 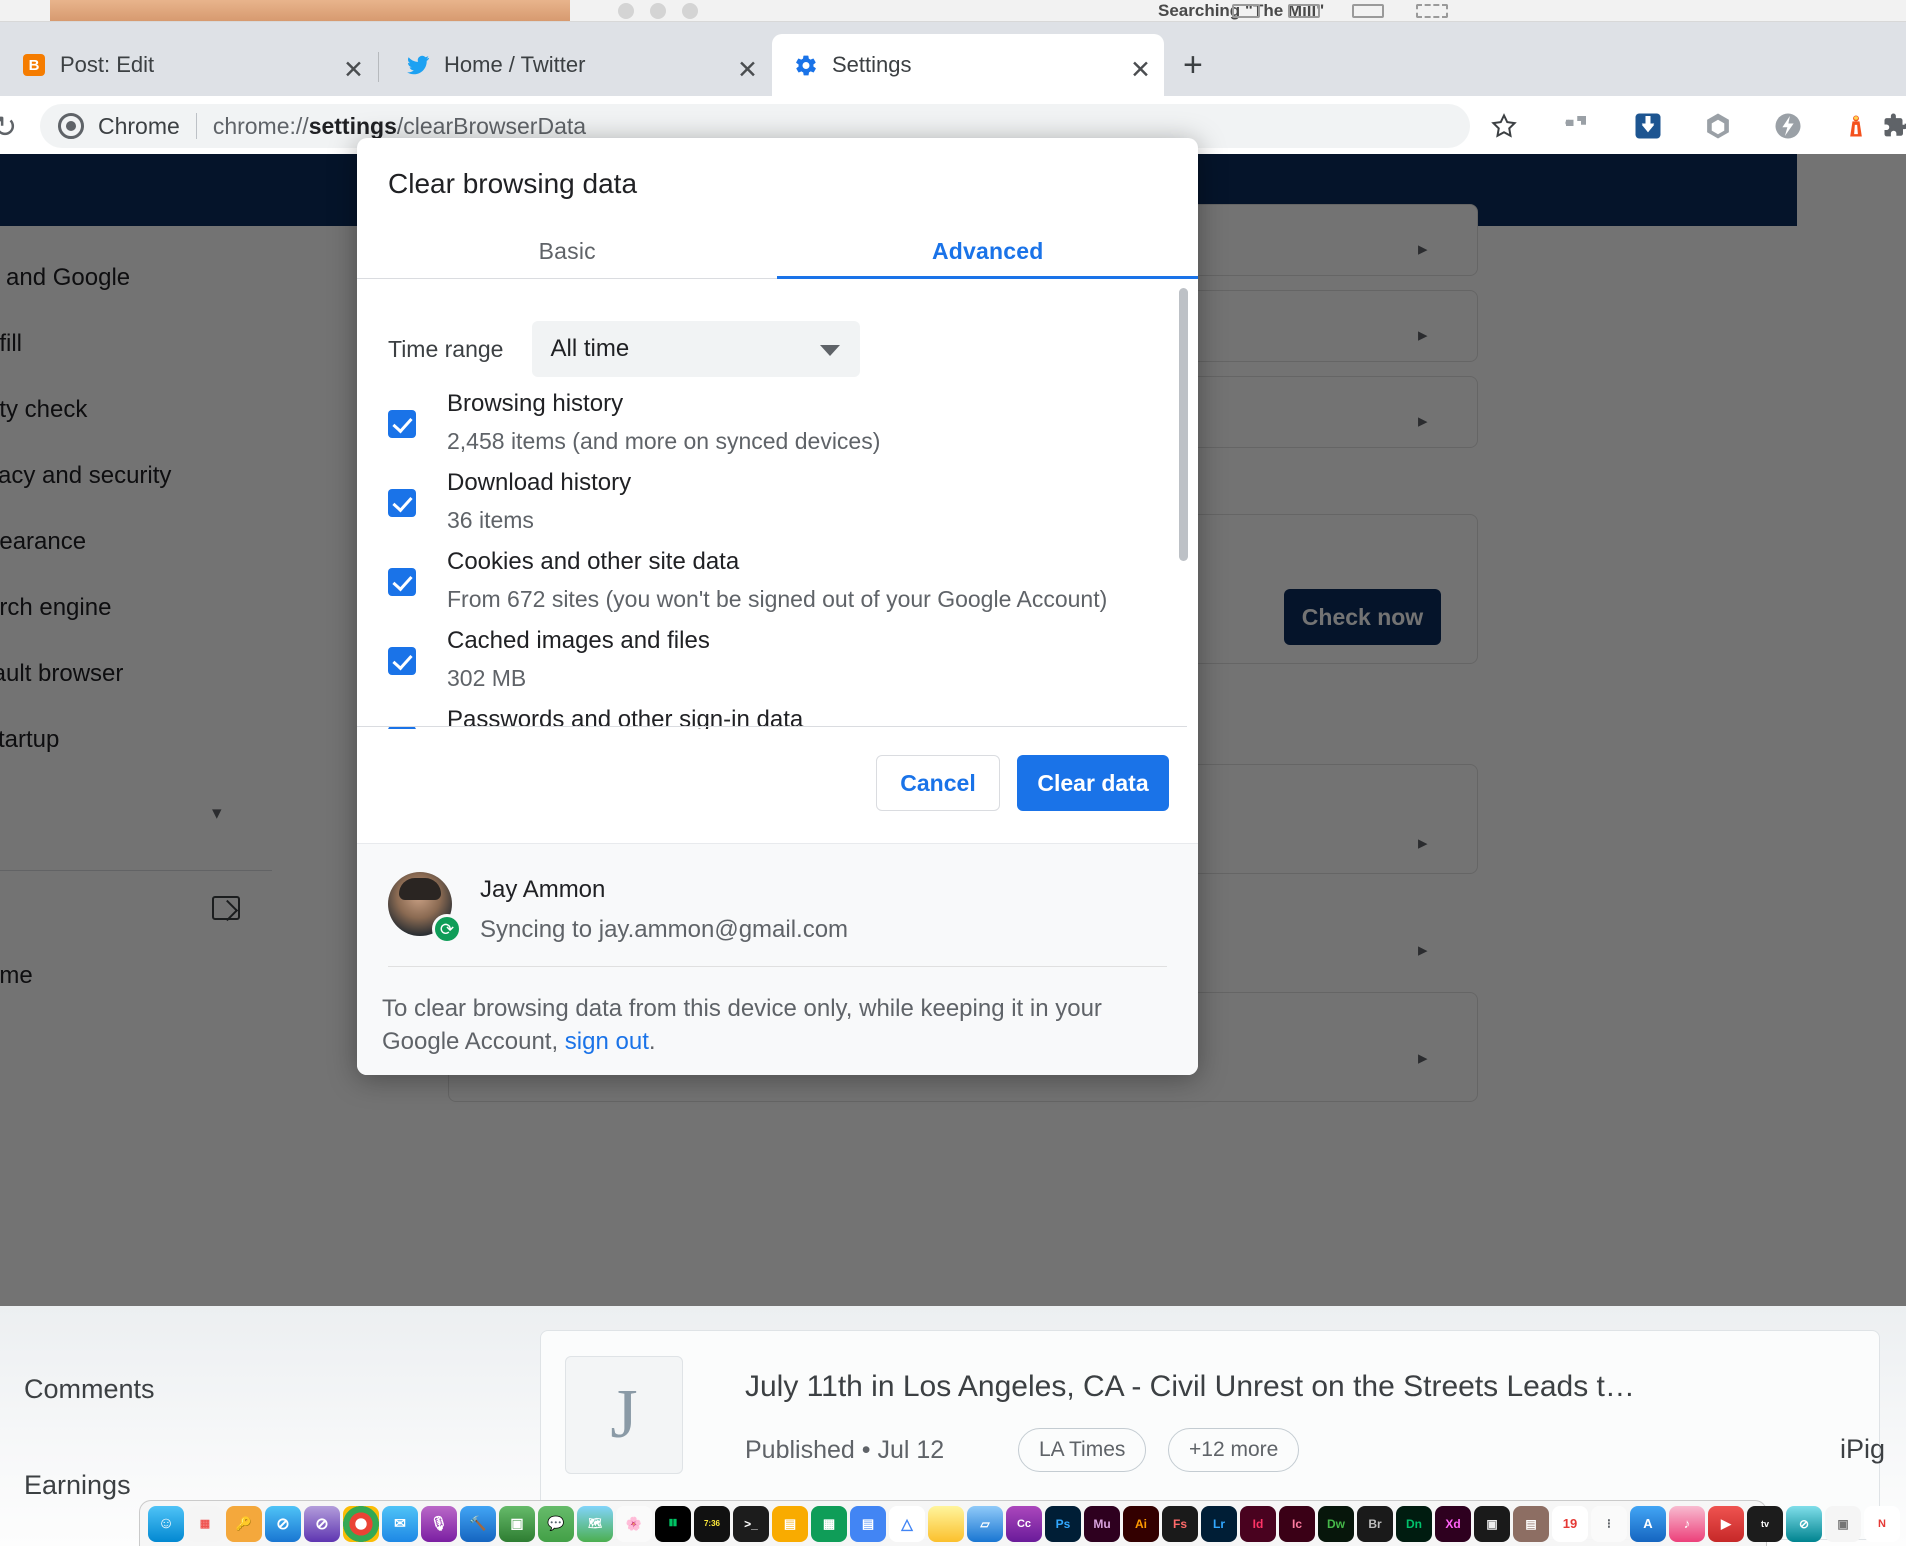 I want to click on xd-icon: Xd, so click(x=1453, y=1523).